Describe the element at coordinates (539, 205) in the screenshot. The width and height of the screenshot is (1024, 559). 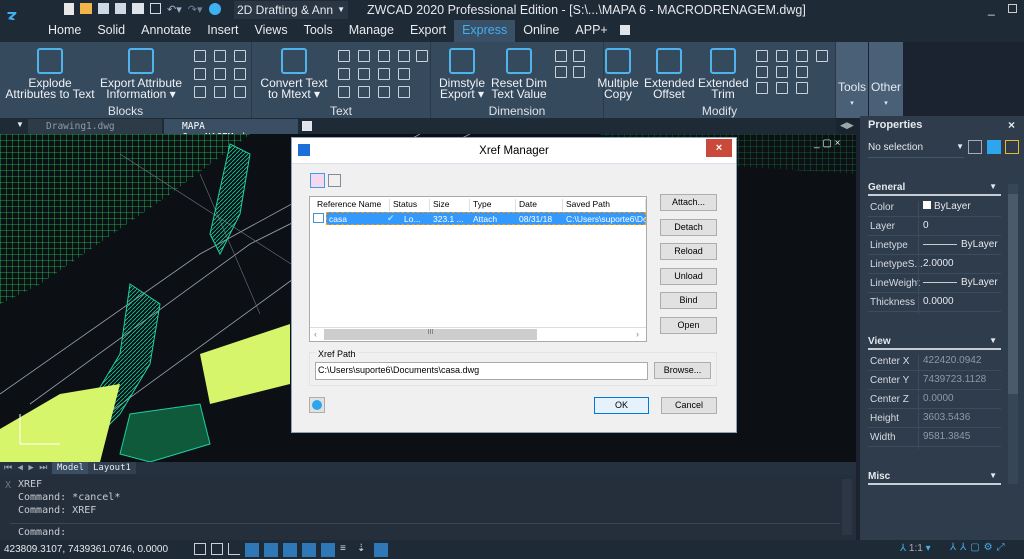
I see `column-header: Date` at that location.